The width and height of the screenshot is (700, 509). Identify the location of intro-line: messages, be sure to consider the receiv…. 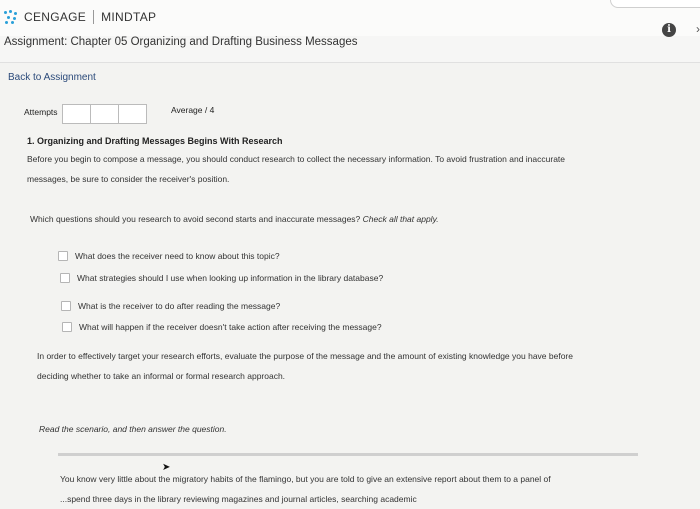
(128, 179).